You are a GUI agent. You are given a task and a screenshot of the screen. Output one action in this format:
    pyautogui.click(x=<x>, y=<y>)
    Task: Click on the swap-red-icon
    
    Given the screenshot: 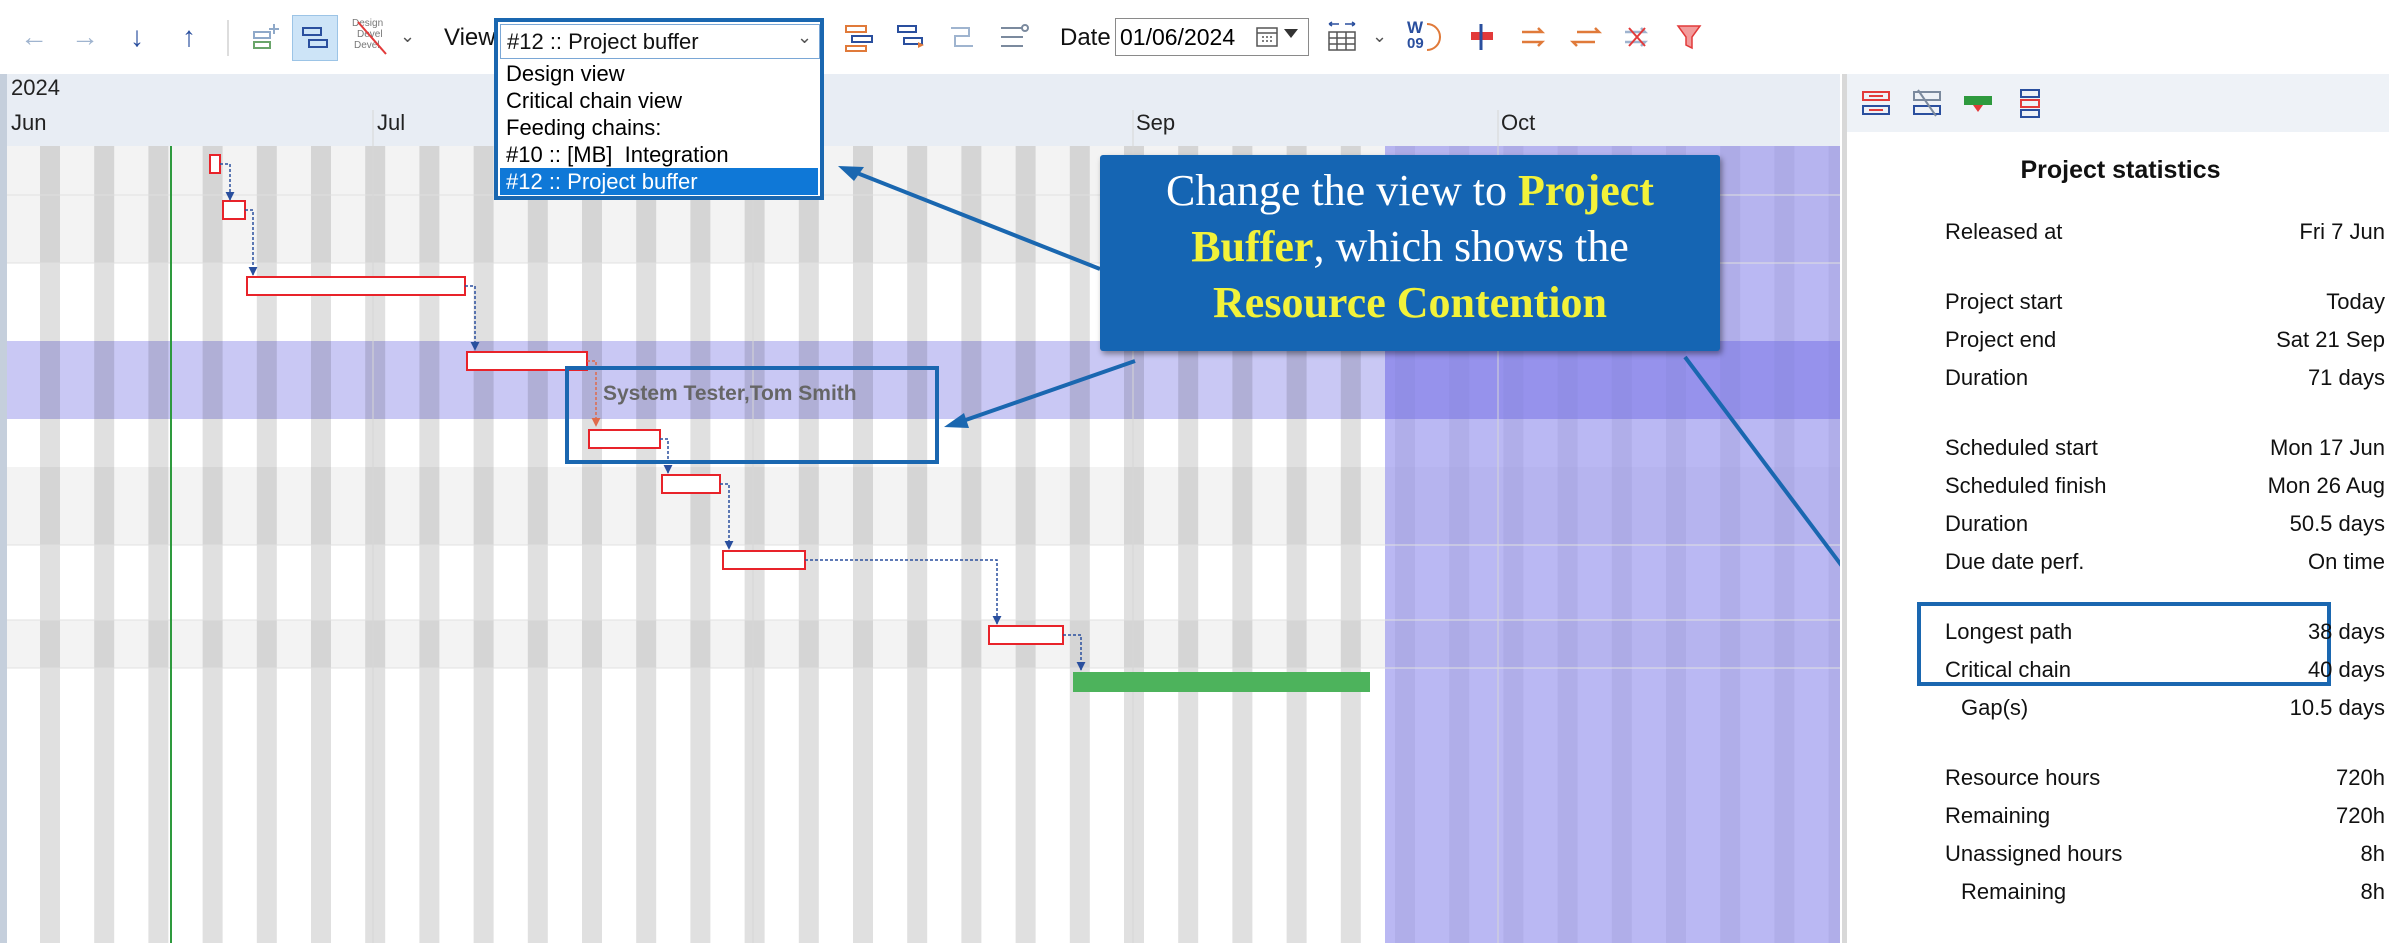 What is the action you would take?
    pyautogui.click(x=1876, y=105)
    